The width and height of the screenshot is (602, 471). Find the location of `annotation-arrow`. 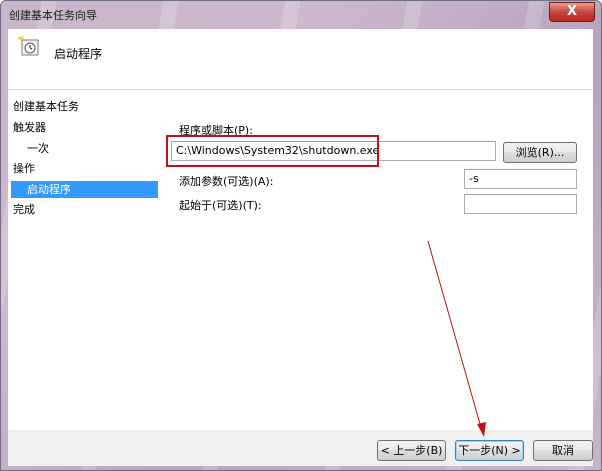

annotation-arrow is located at coordinates (456, 338).